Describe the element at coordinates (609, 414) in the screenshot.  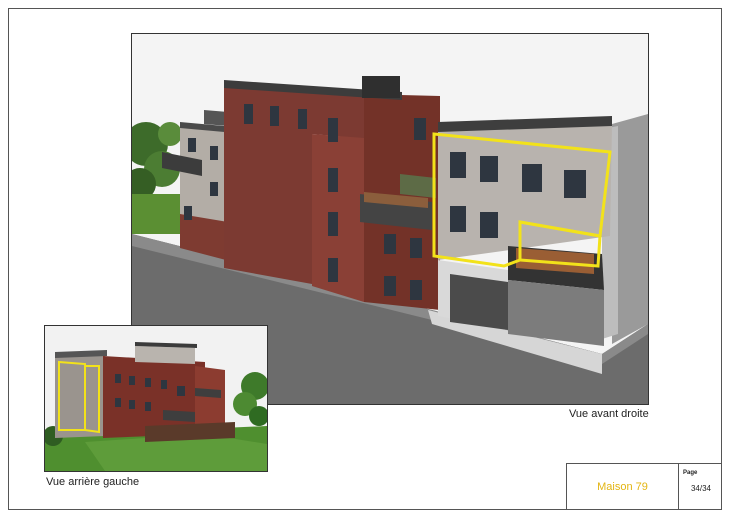
I see `main-view-caption: Vue avant droite` at that location.